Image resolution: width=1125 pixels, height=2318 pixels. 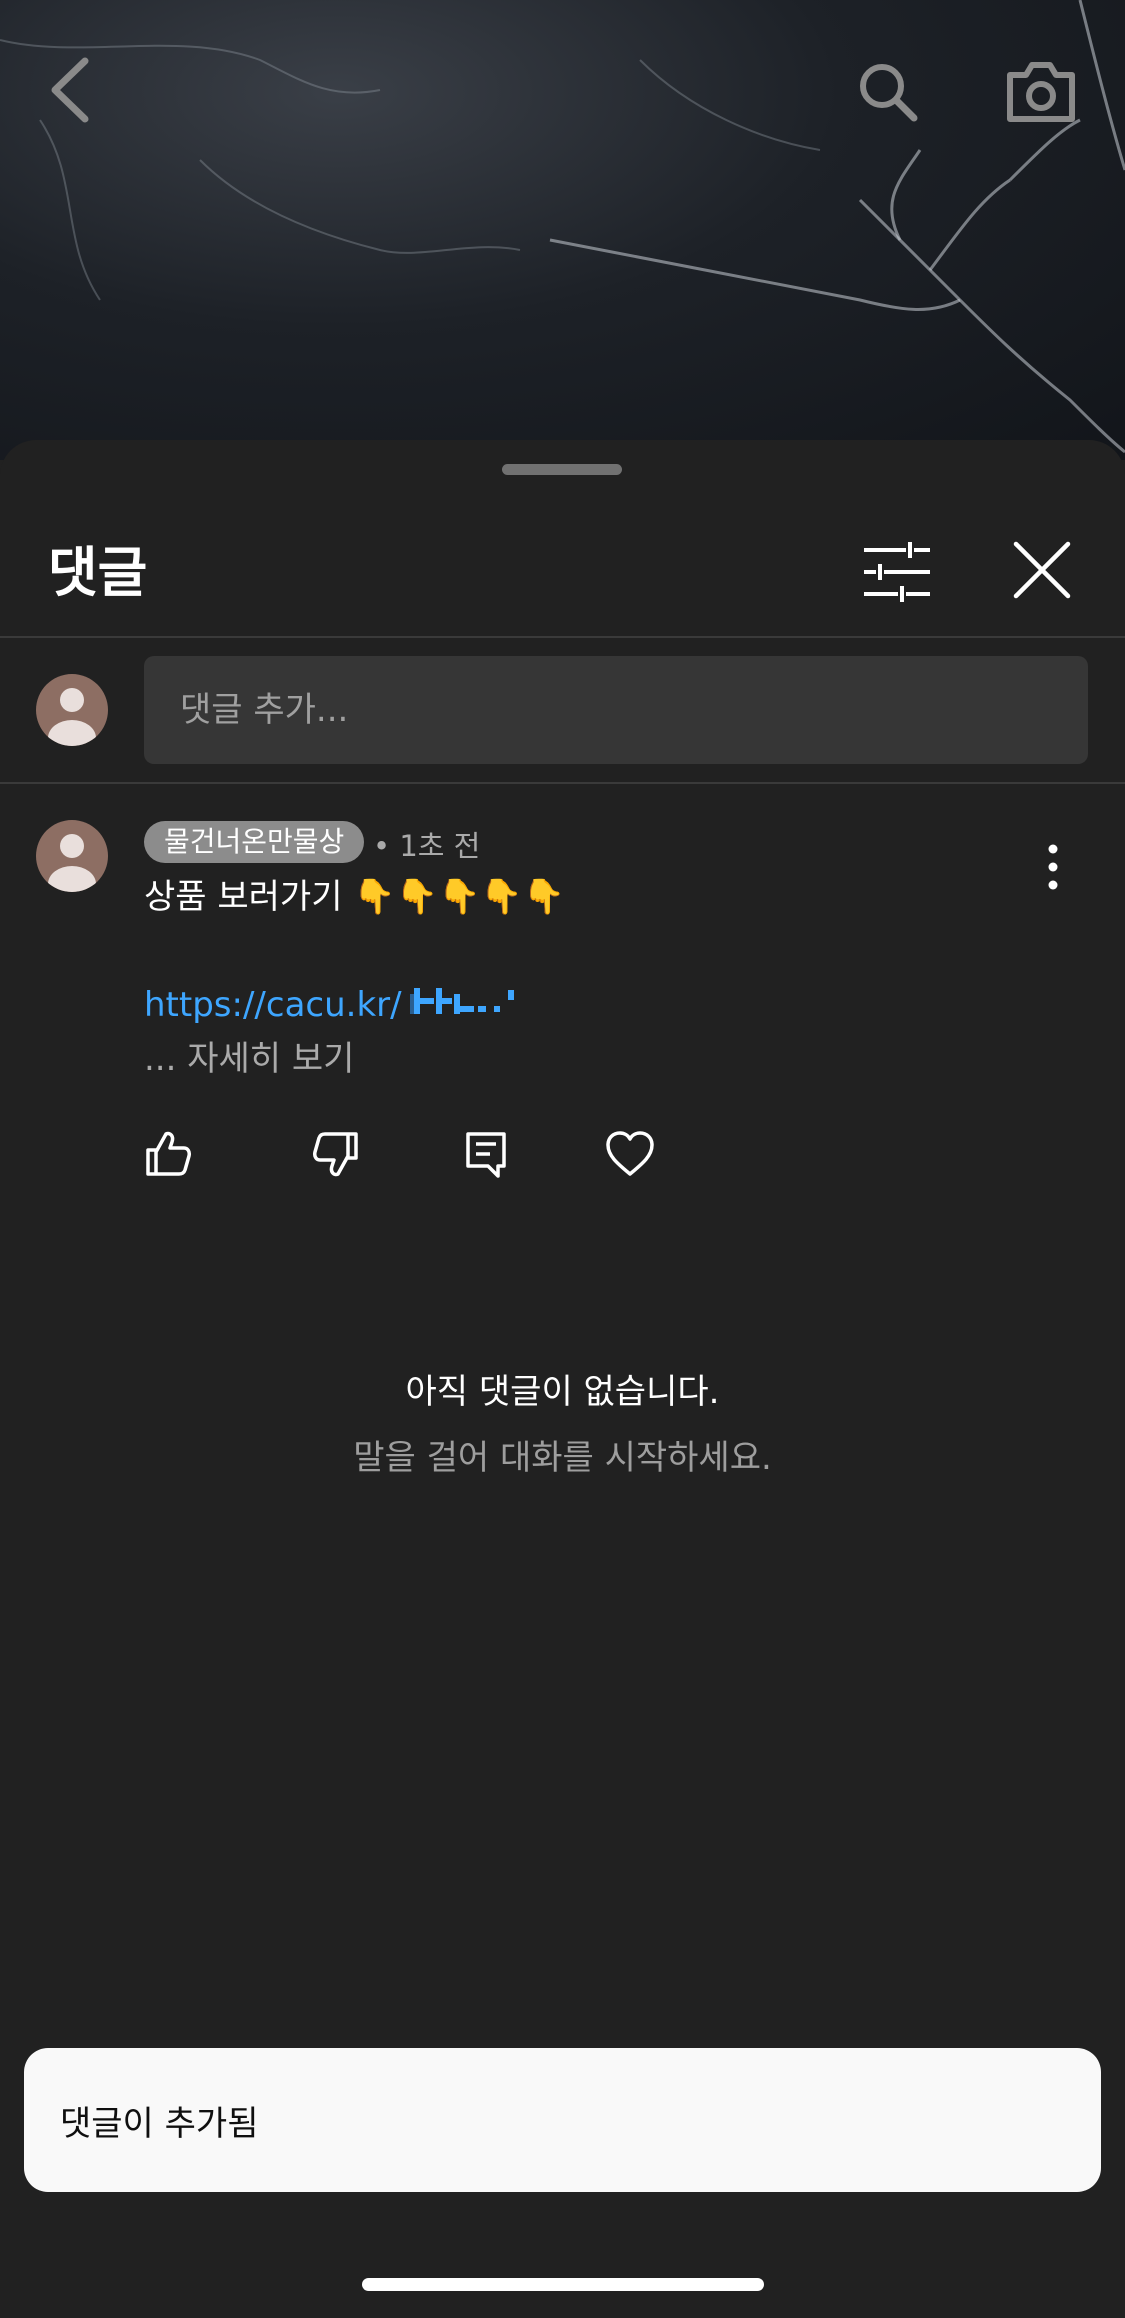 I want to click on current-user-avatar, so click(x=72, y=710).